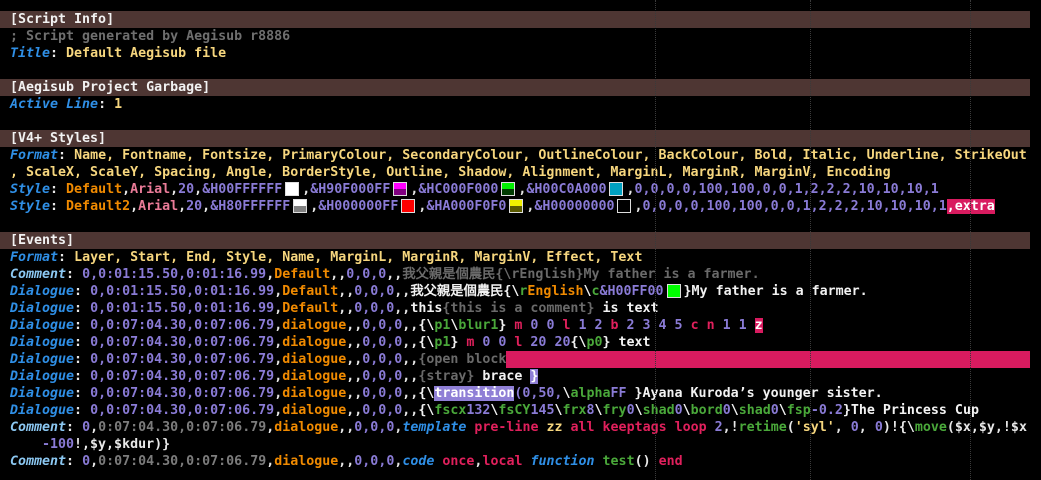 This screenshot has width=1041, height=480. Describe the element at coordinates (734, 325) in the screenshot. I see `number: 1 1` at that location.